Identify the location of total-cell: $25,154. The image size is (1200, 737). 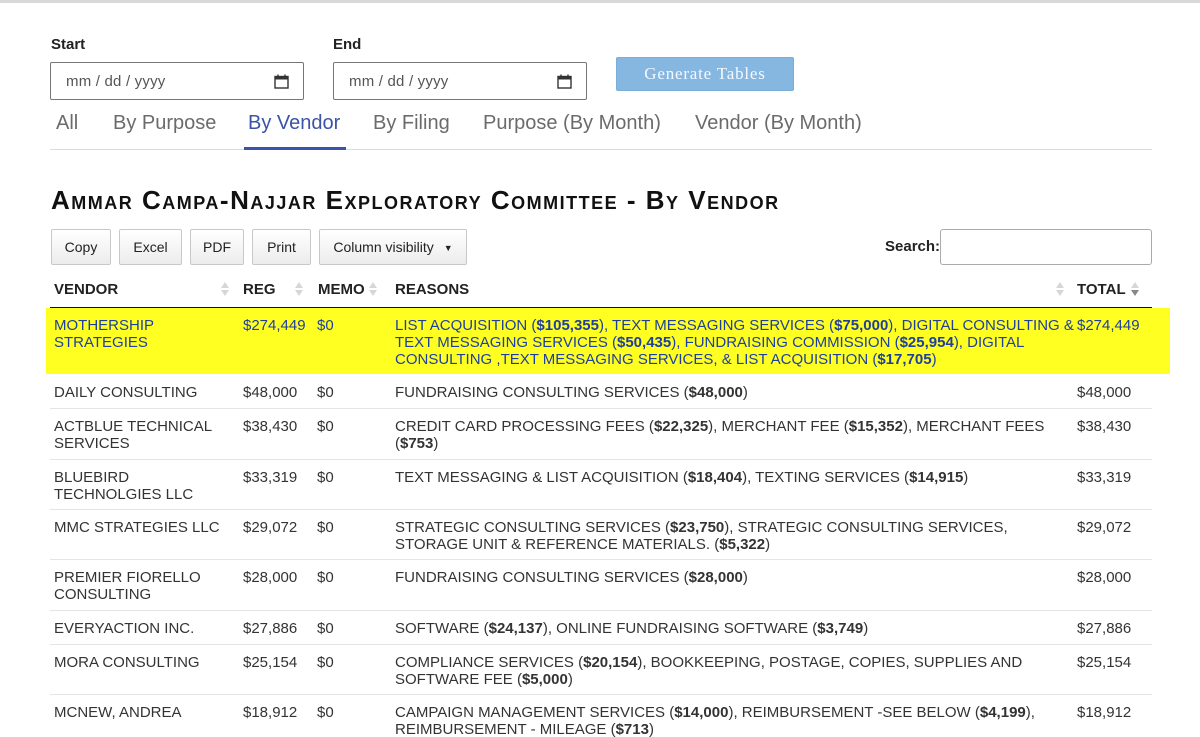
(1104, 662).